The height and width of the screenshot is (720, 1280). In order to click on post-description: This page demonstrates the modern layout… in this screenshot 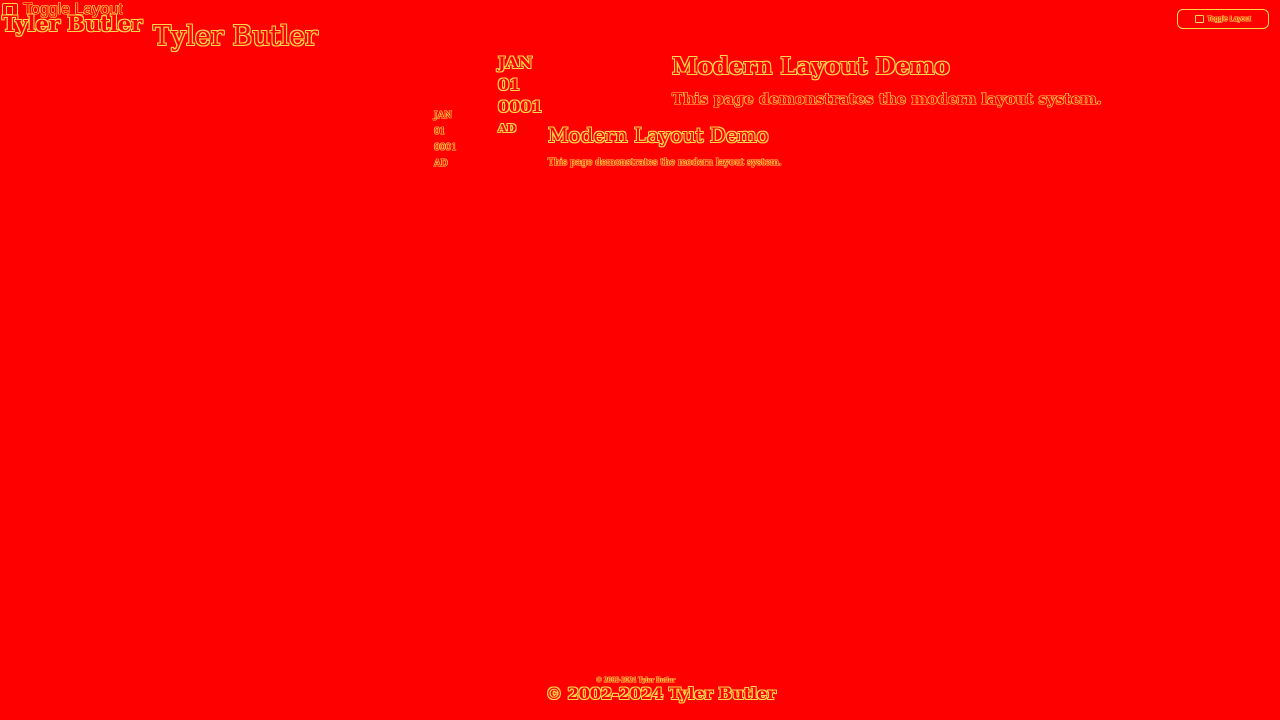, I will do `click(887, 99)`.